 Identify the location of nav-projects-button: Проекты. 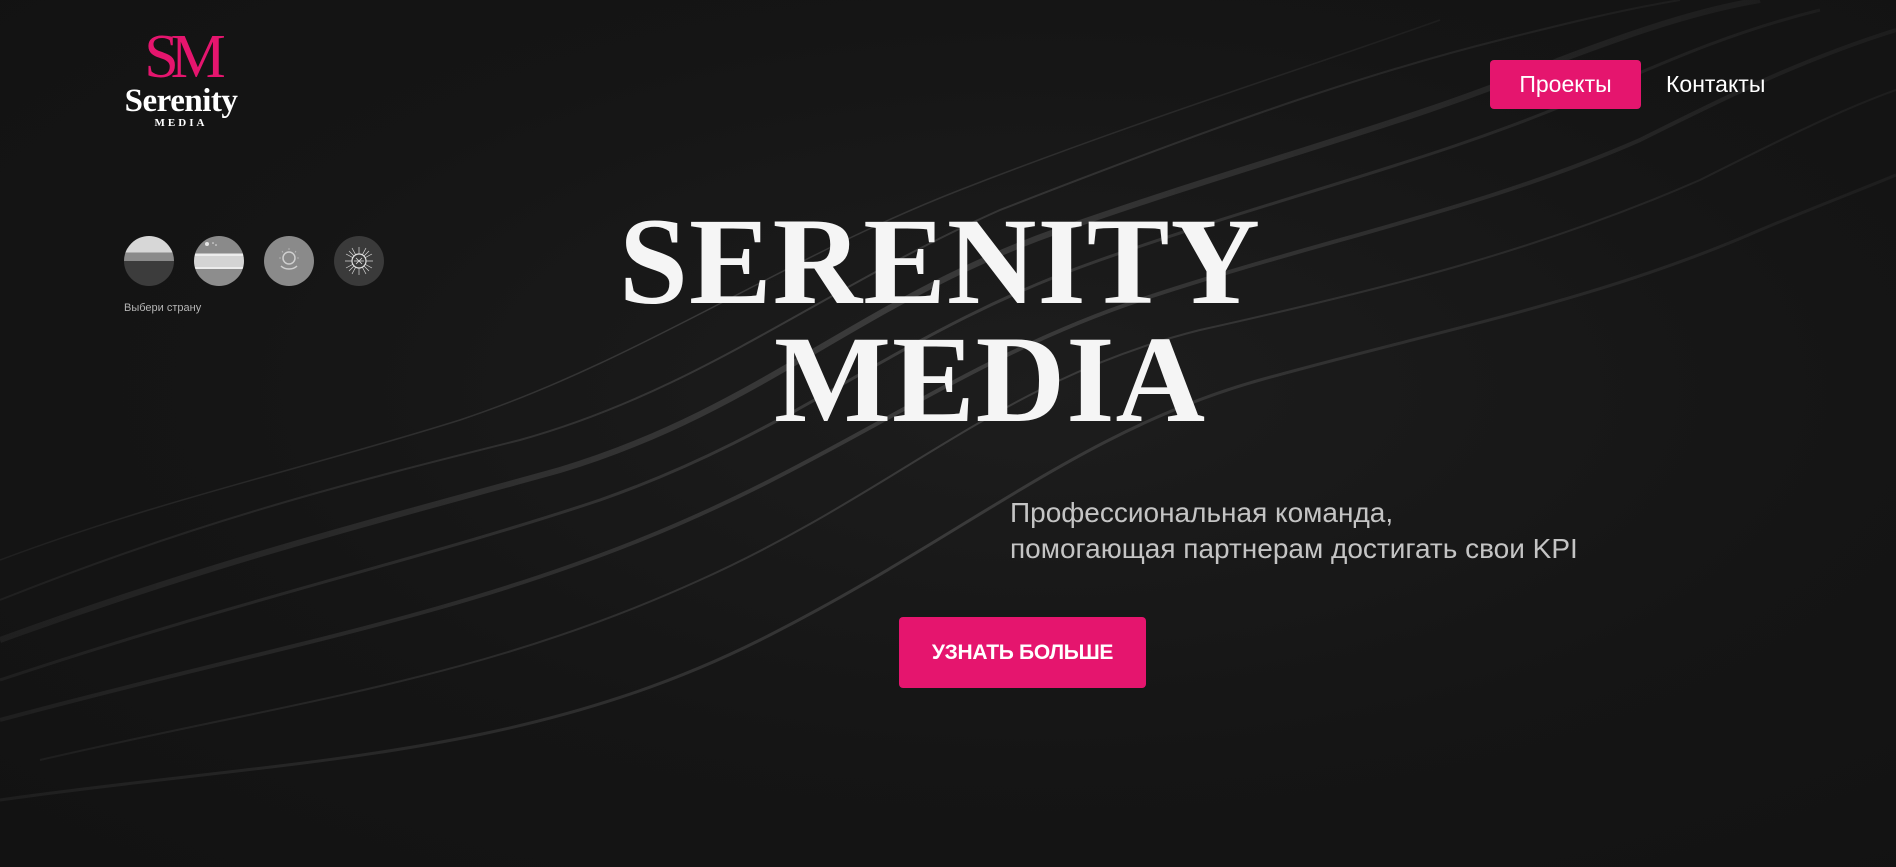
(1565, 84).